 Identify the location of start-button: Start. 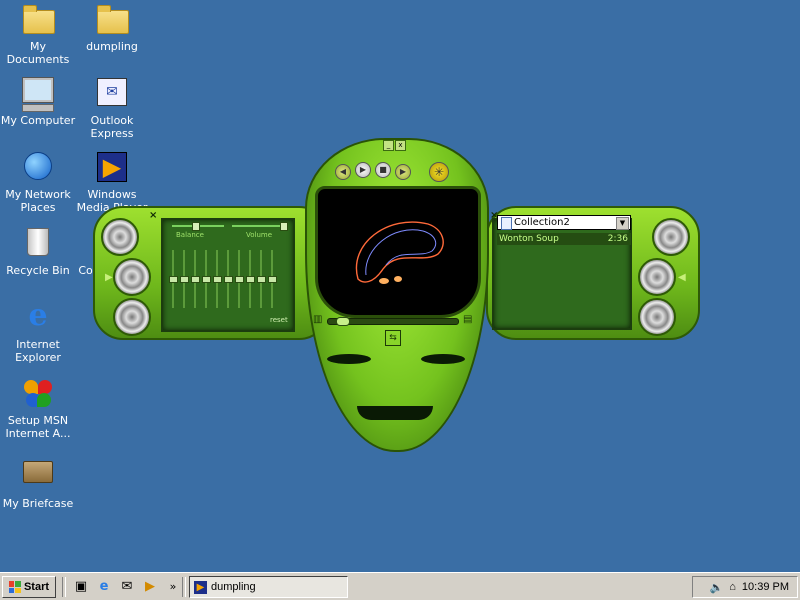
(29, 587).